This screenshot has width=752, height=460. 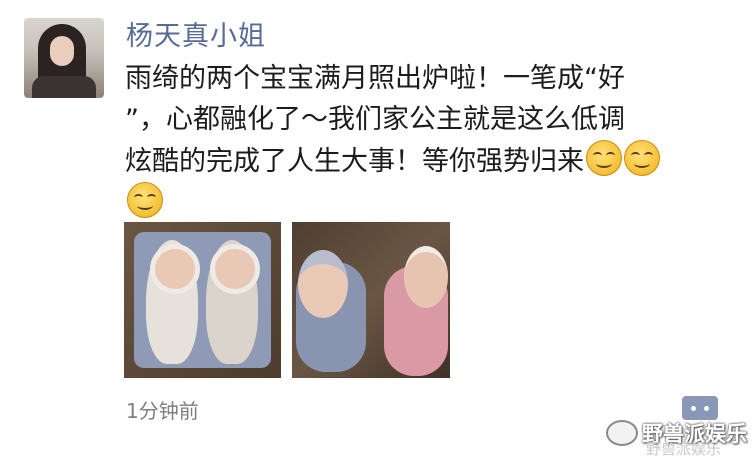 What do you see at coordinates (375, 78) in the screenshot?
I see `post-text-line: 雨绮的两个宝宝满月照出炉啦！一笔成“好` at bounding box center [375, 78].